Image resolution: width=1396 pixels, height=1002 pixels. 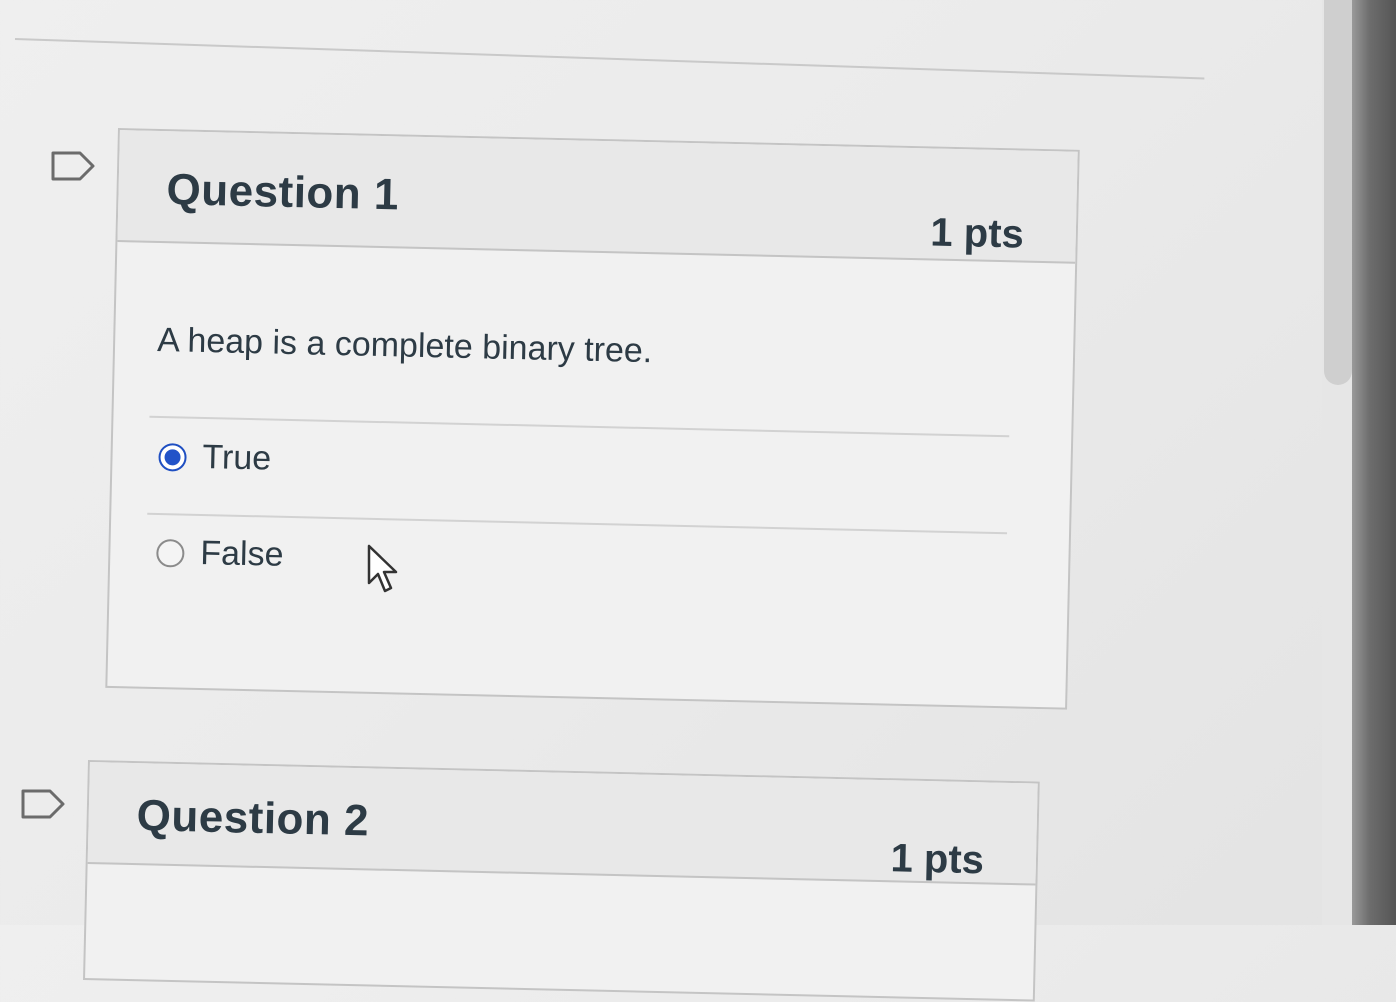 What do you see at coordinates (382, 568) in the screenshot?
I see `mouse-pointer-icon` at bounding box center [382, 568].